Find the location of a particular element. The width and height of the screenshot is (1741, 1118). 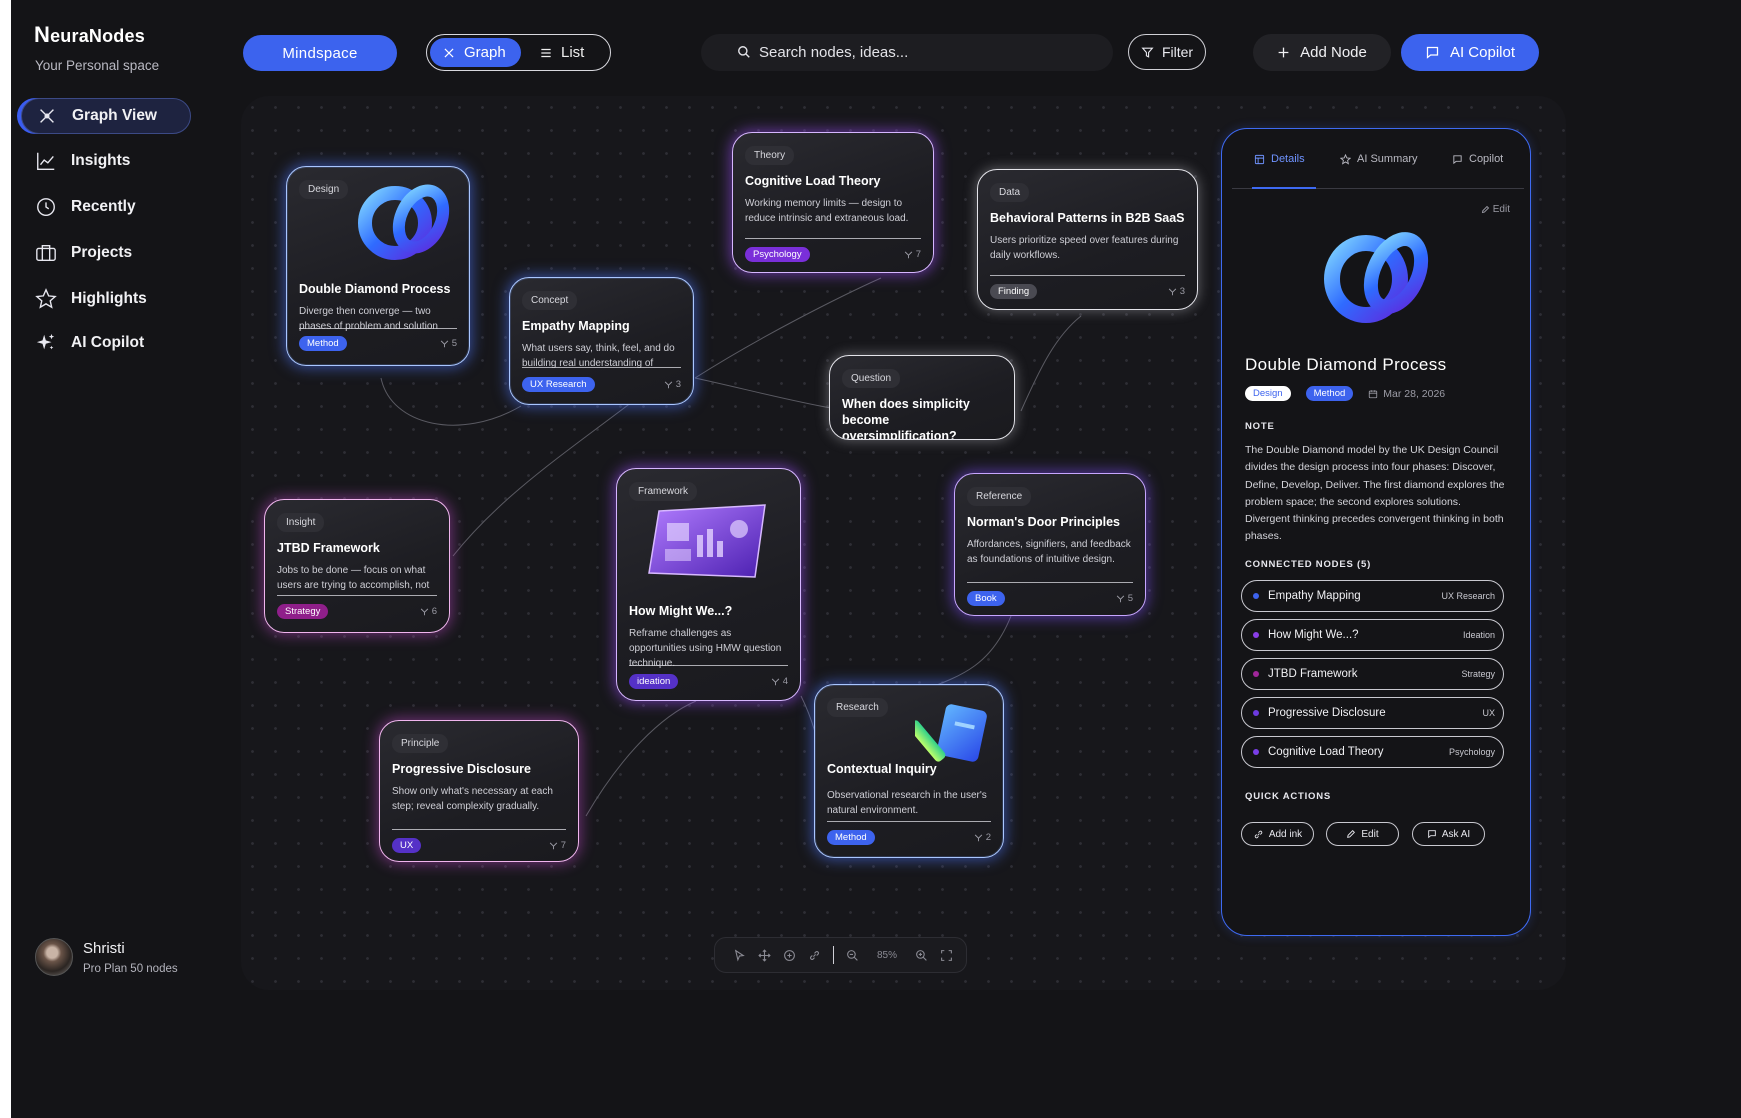

node-title: Behavioral Patterns in B2B SaaS is located at coordinates (1087, 218).